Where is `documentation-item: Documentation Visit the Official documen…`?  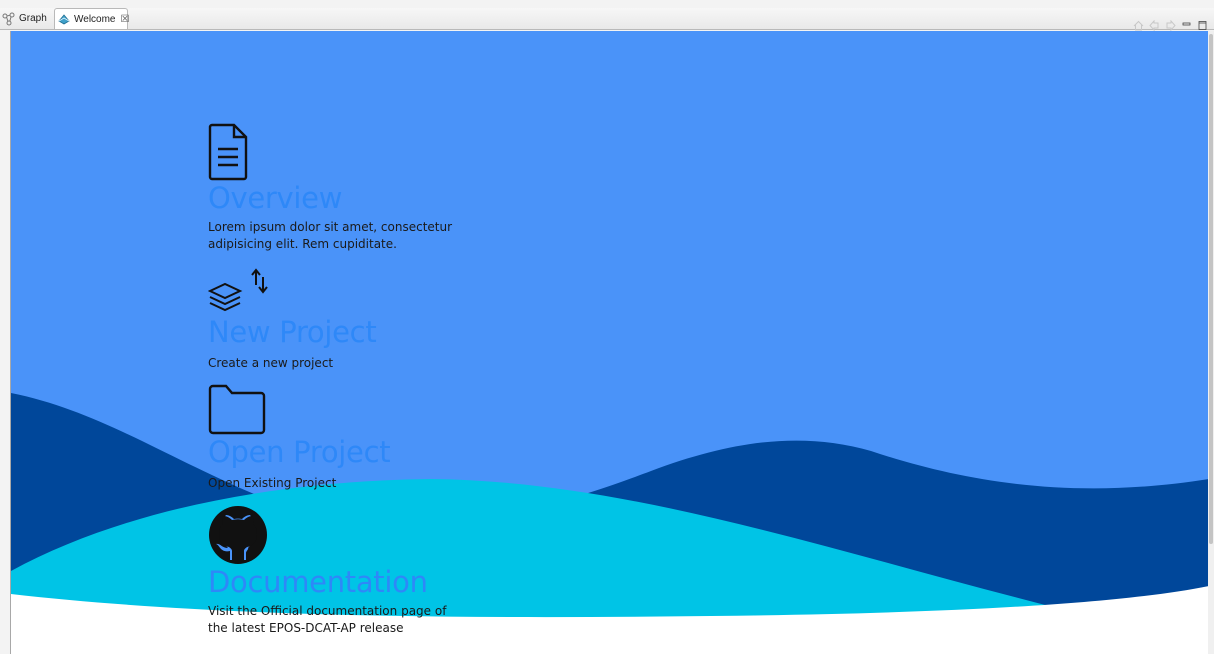
documentation-item: Documentation Visit the Official documen… is located at coordinates (333, 571).